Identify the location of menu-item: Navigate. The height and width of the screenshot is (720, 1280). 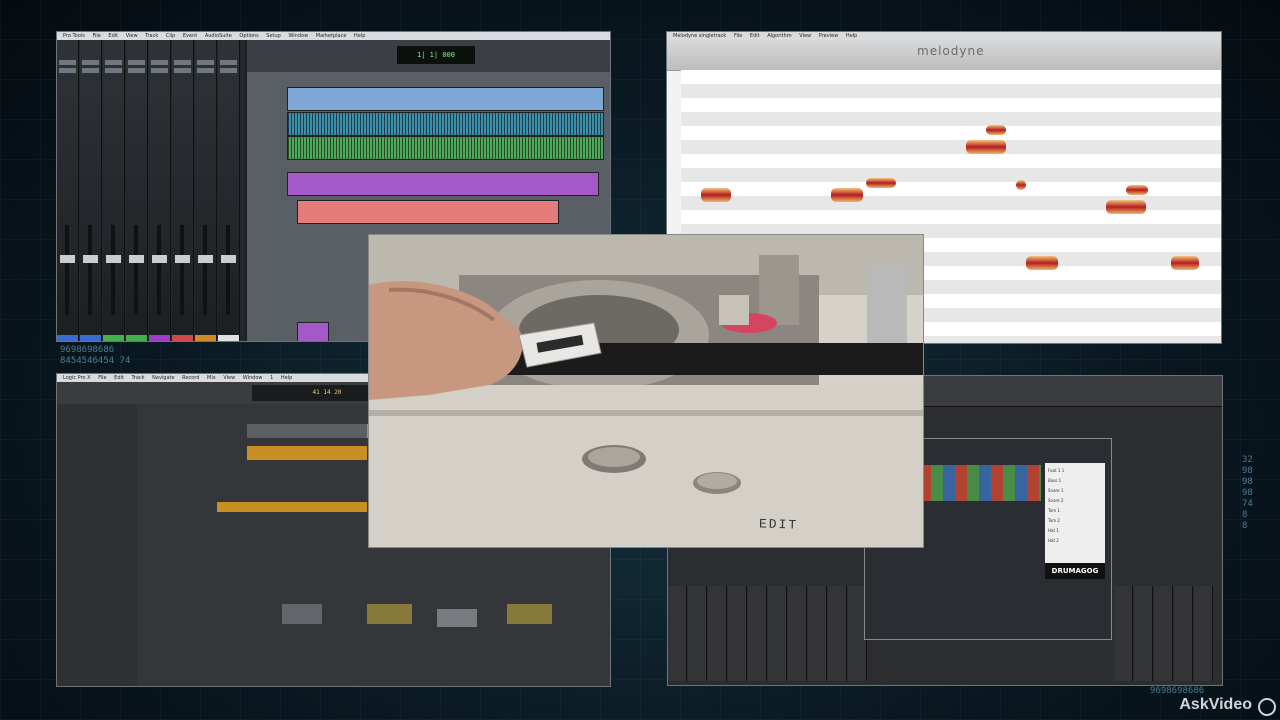
(163, 378).